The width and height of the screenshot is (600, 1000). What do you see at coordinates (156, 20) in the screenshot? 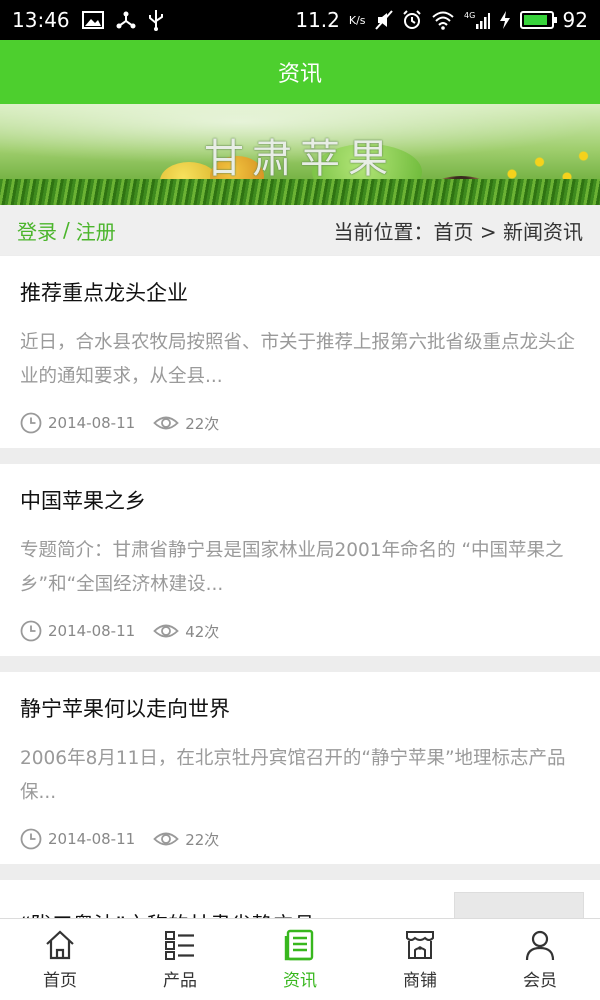
I see `usb-icon` at bounding box center [156, 20].